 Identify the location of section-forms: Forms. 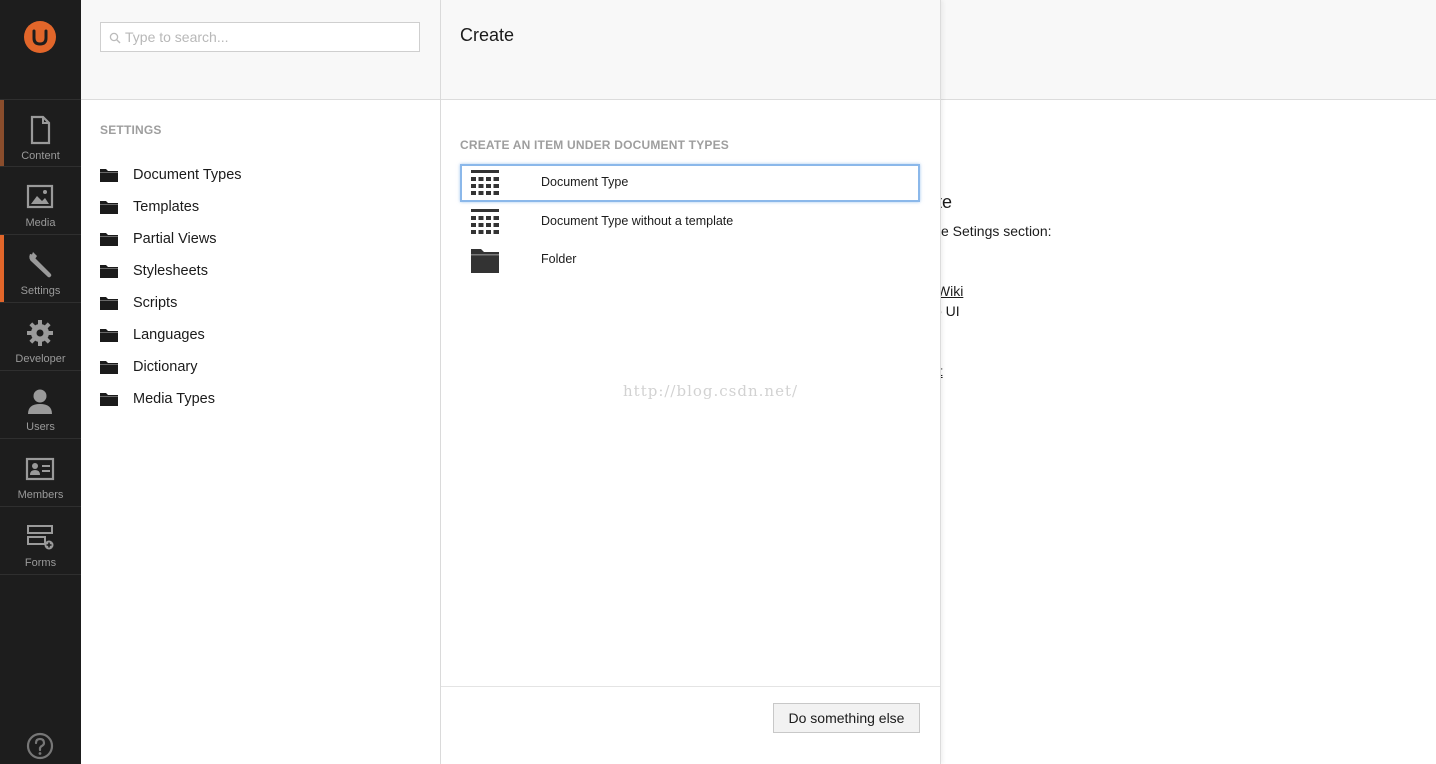
(40, 541).